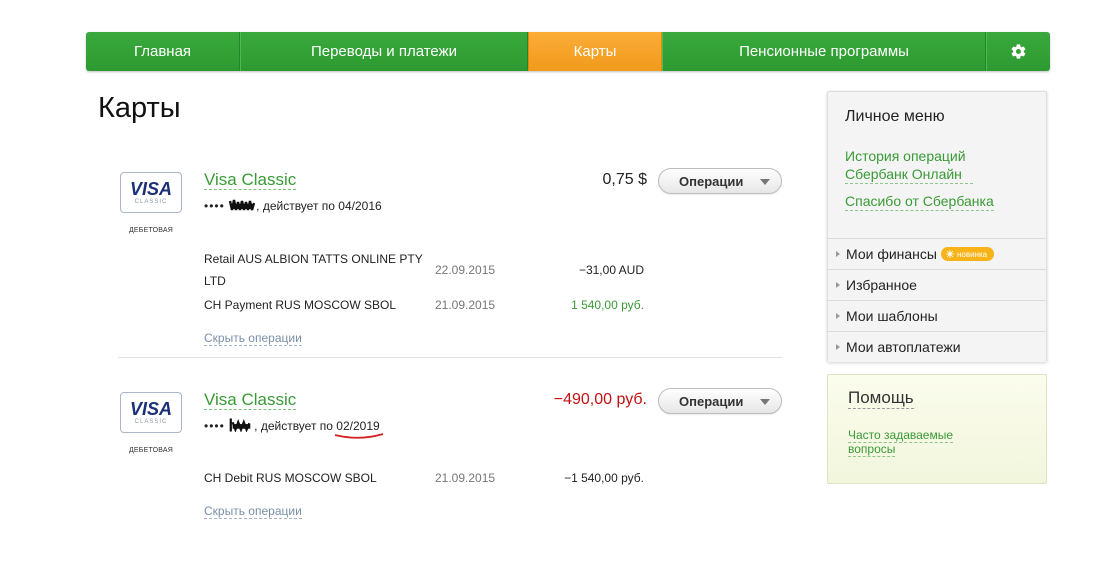 This screenshot has width=1115, height=564. I want to click on help-box: Помощь Часто задаваемые вопросы, so click(937, 429).